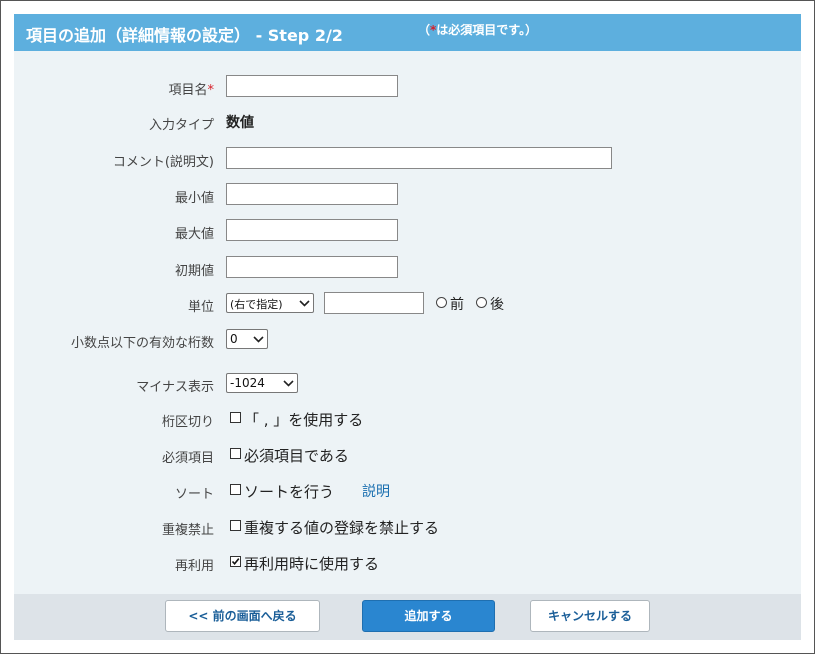  I want to click on row-sort: ソート ソートを行う 説明, so click(407, 491).